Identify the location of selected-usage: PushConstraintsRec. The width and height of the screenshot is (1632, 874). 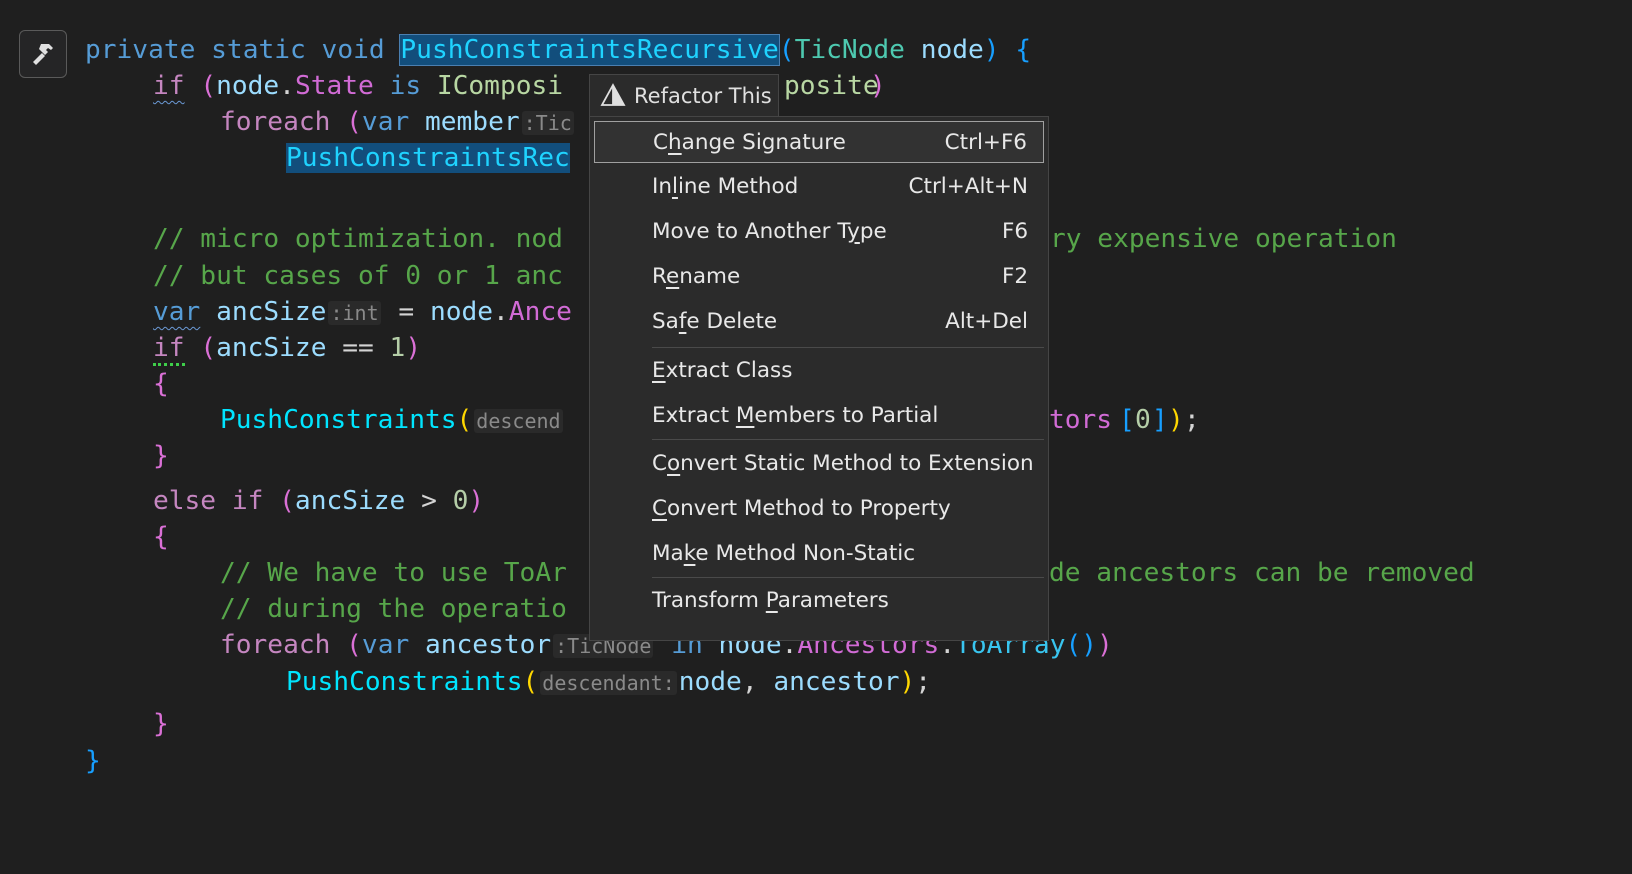
(428, 158).